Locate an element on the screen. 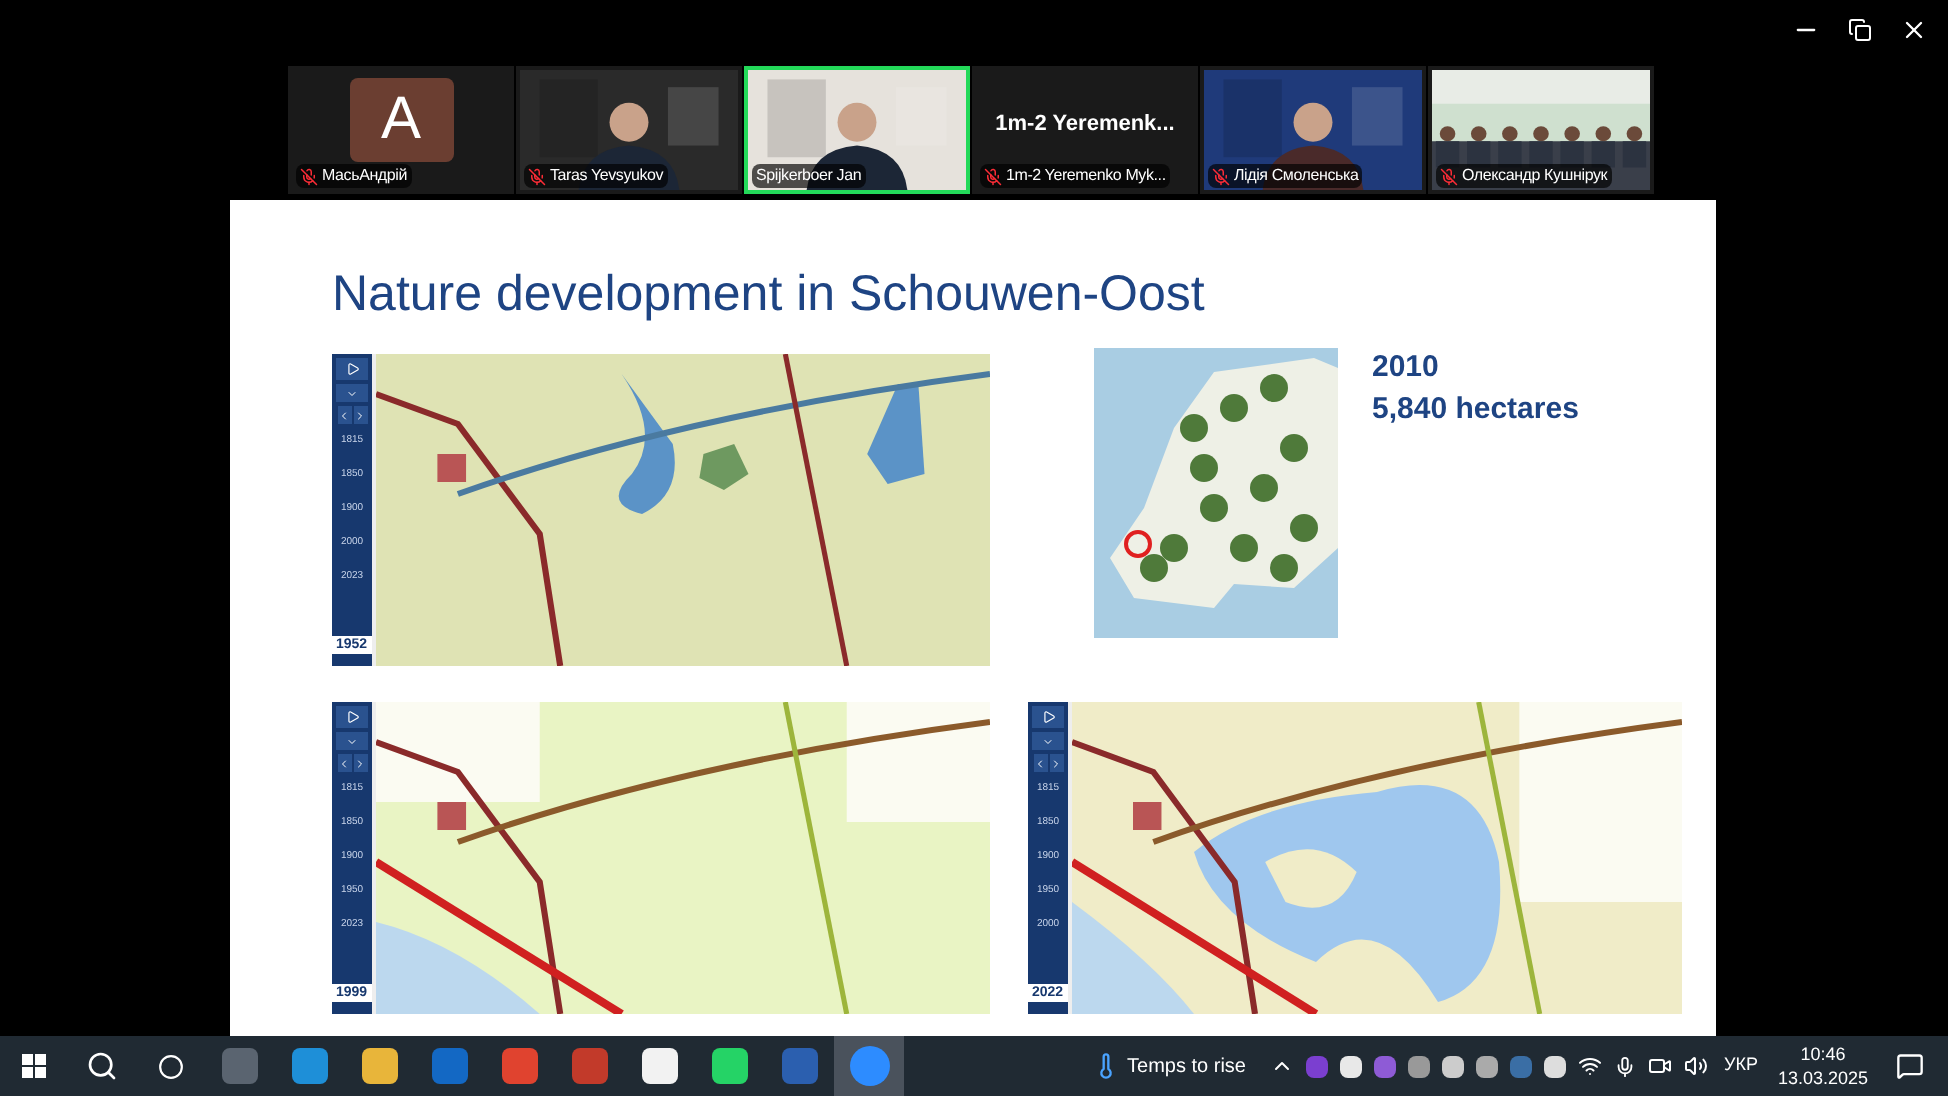 Image resolution: width=1948 pixels, height=1096 pixels. clock: 10:46 13.03.2025 is located at coordinates (1822, 1066).